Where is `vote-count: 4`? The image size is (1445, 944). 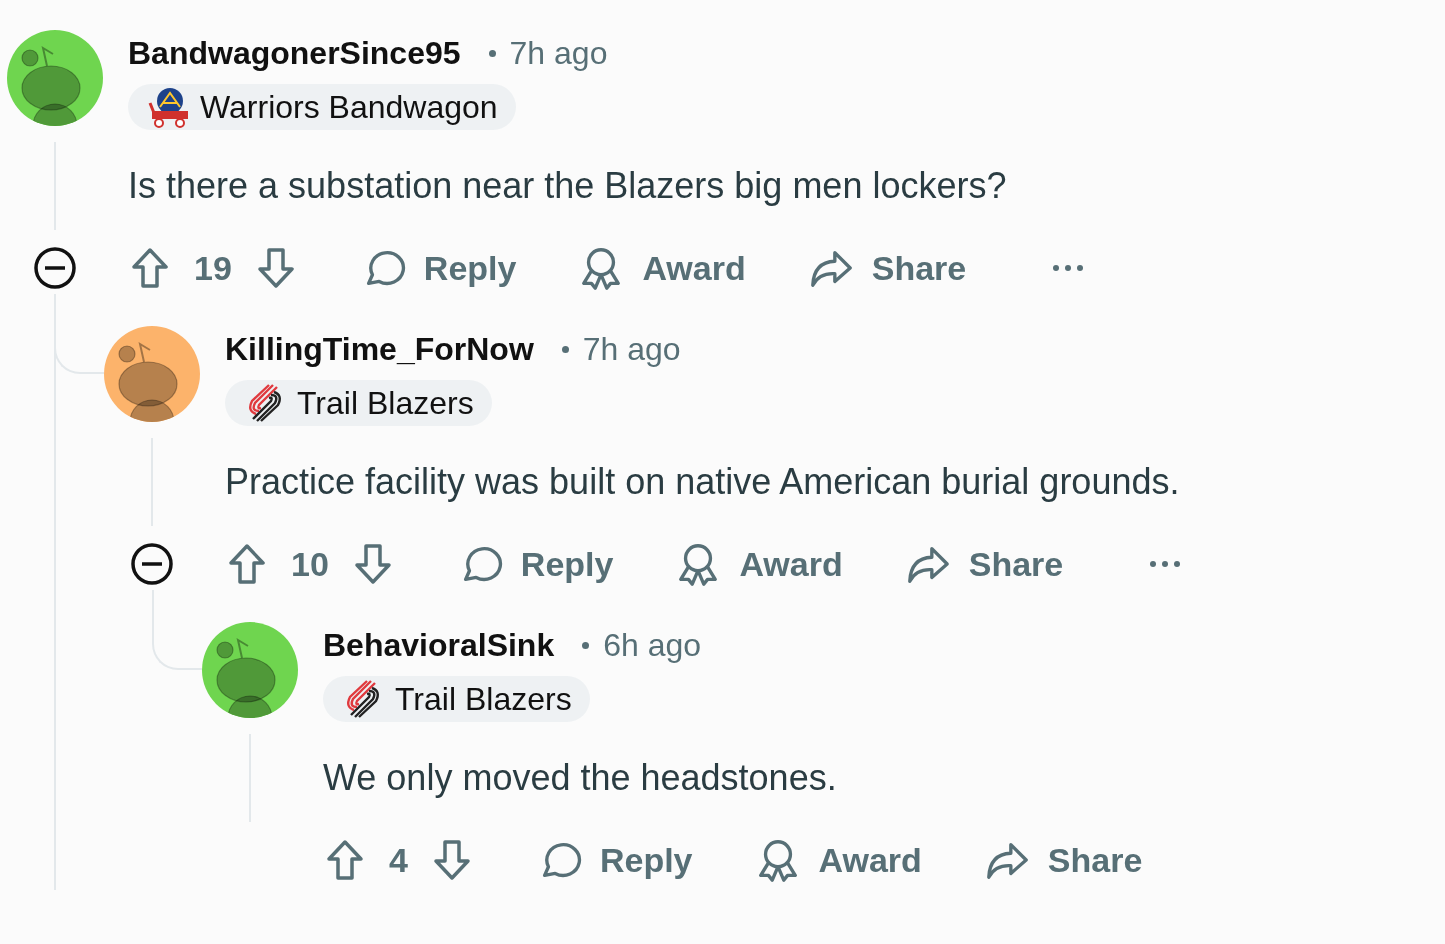
vote-count: 4 is located at coordinates (398, 860).